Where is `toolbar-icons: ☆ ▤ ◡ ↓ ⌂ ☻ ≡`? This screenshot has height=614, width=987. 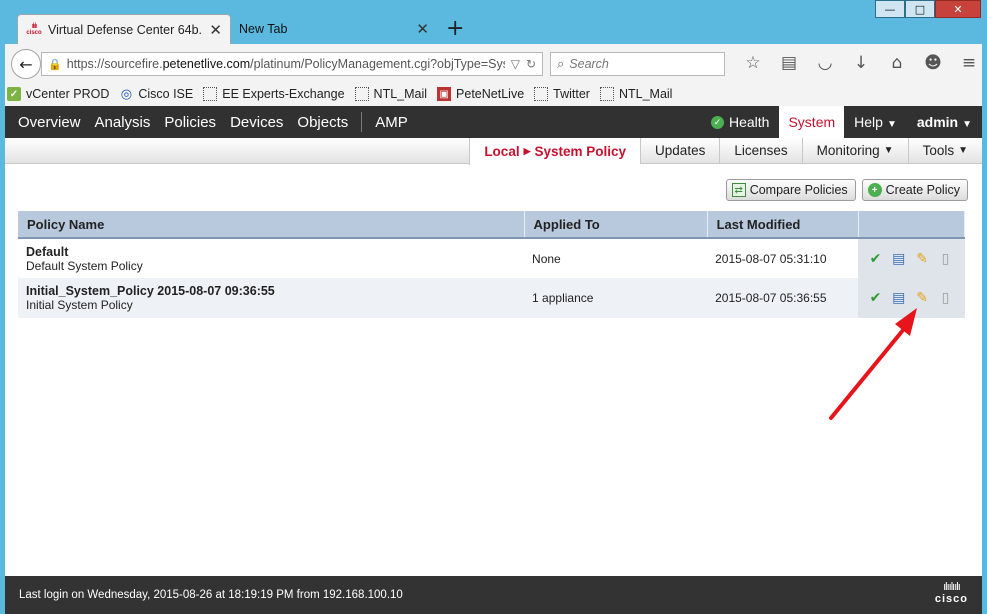 toolbar-icons: ☆ ▤ ◡ ↓ ⌂ ☻ ≡ is located at coordinates (861, 63).